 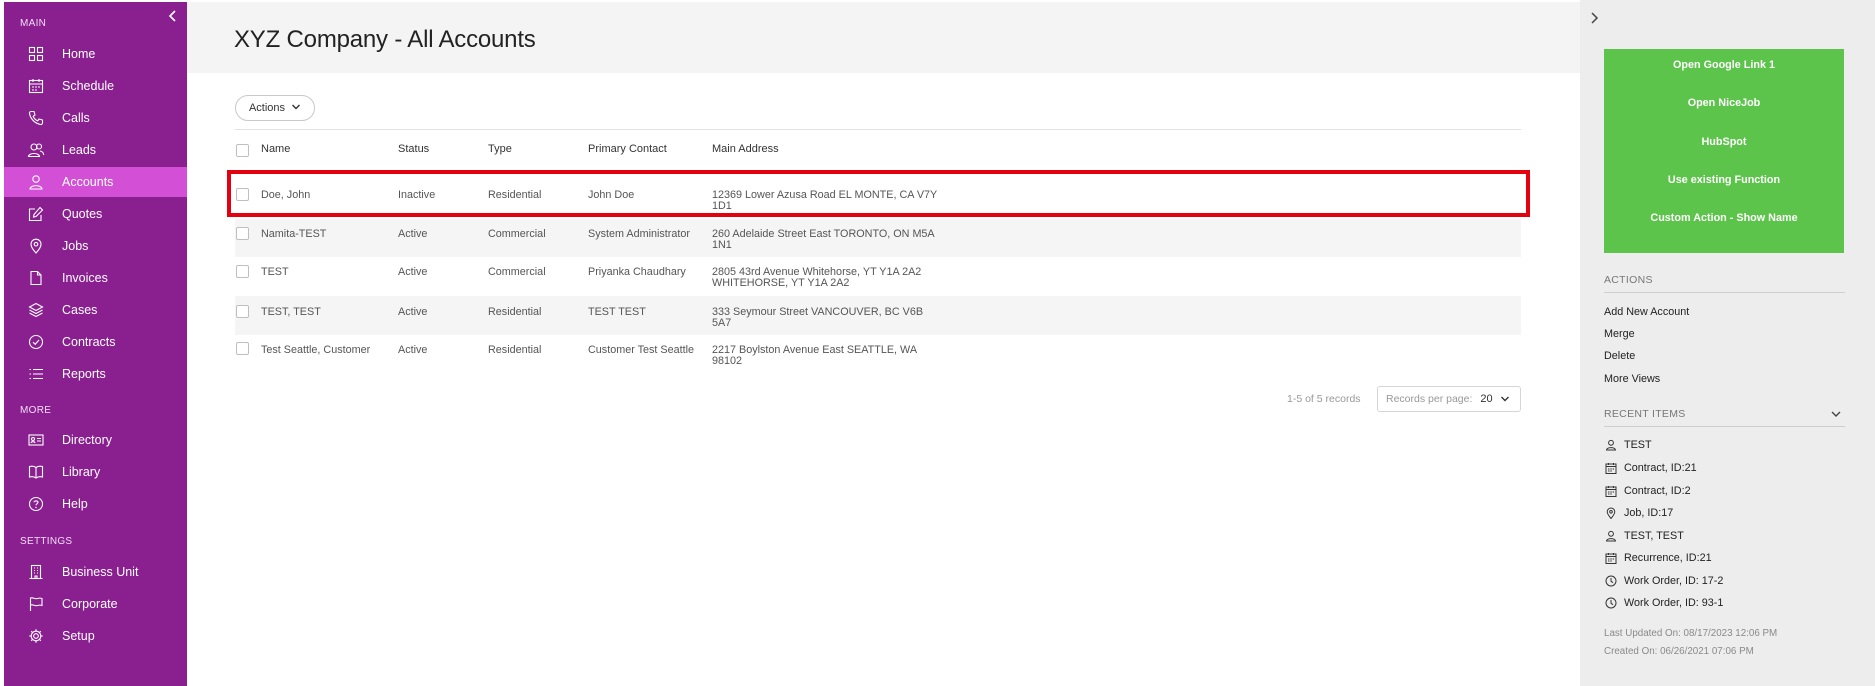 What do you see at coordinates (85, 278) in the screenshot?
I see `sidebar-item-label: Invoices` at bounding box center [85, 278].